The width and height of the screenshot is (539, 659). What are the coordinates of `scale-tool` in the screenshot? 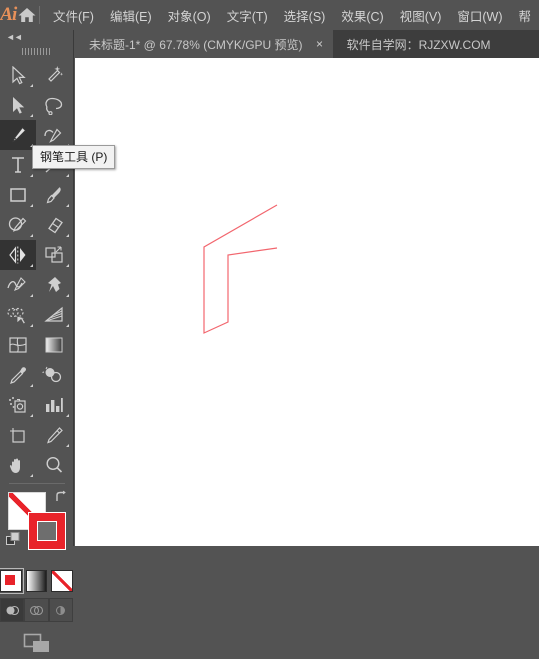 It's located at (54, 255).